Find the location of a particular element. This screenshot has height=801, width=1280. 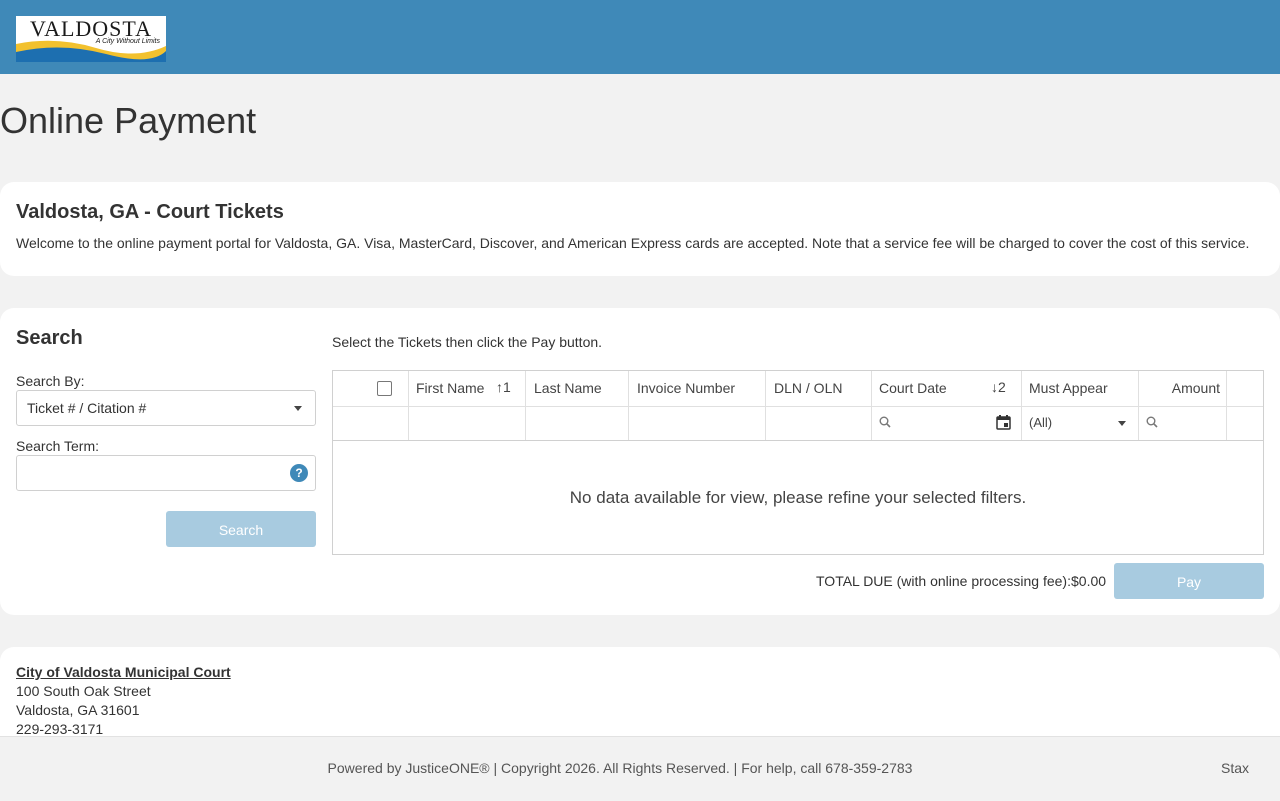

search-button: Search is located at coordinates (241, 529).